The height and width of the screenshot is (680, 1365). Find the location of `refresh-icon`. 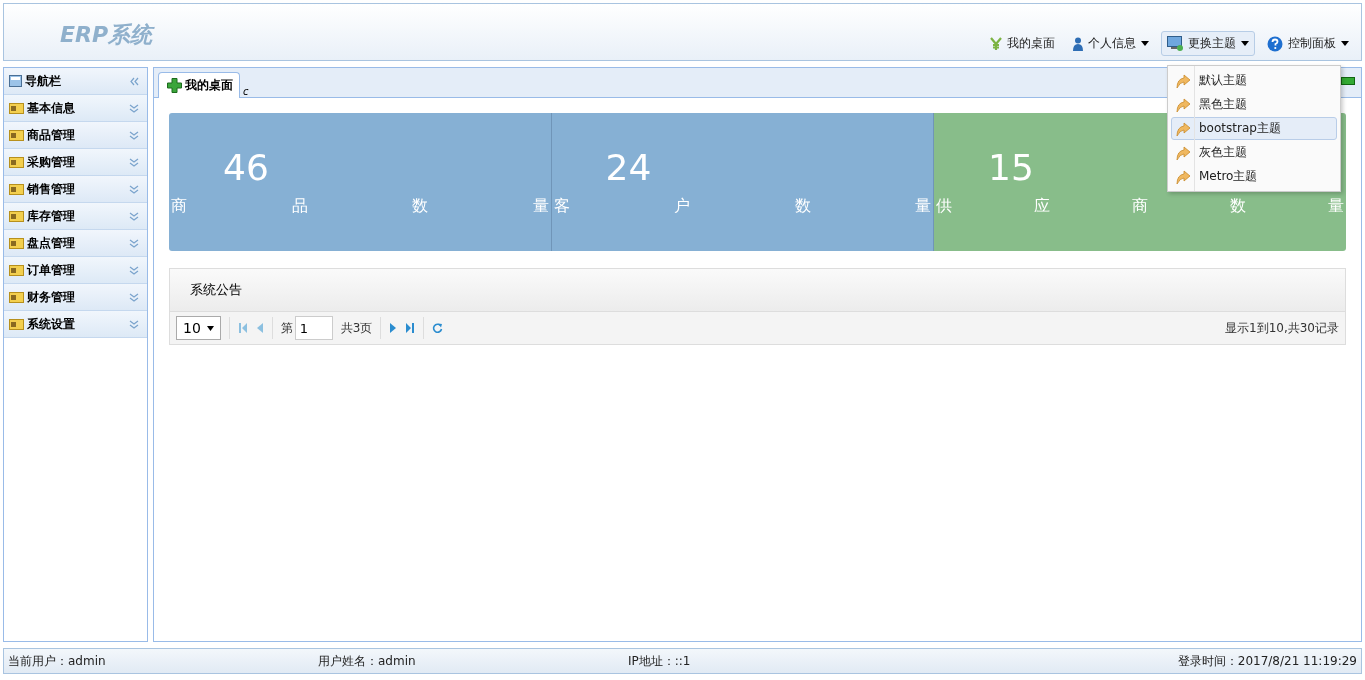

refresh-icon is located at coordinates (438, 328).